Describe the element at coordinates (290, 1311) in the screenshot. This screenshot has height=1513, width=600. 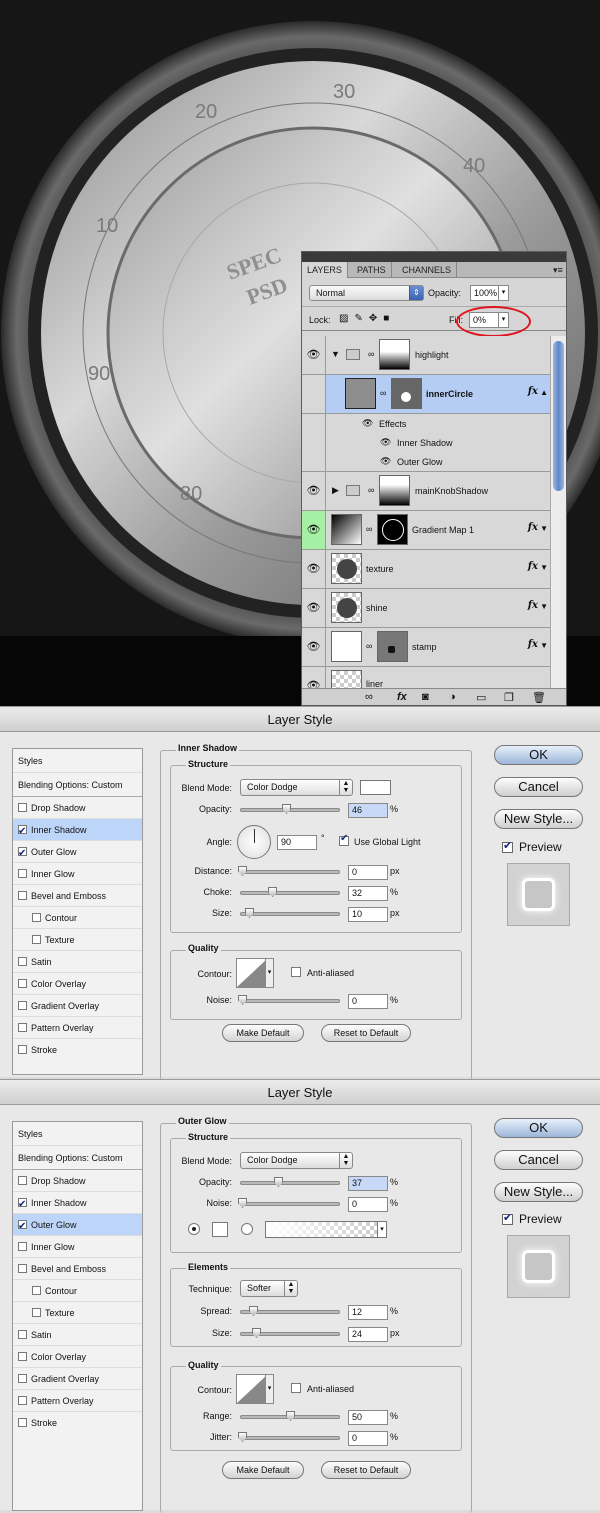
I see `spread-slider` at that location.